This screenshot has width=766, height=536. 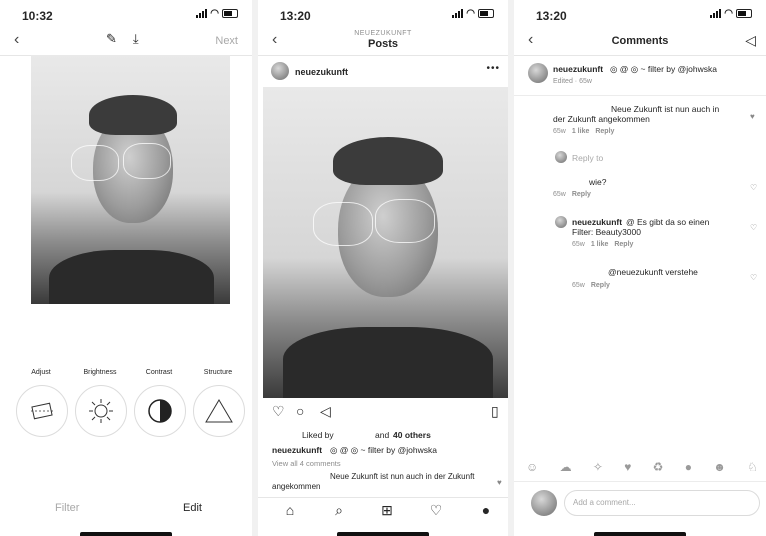 I want to click on status-time: 10:32, so click(x=37, y=16).